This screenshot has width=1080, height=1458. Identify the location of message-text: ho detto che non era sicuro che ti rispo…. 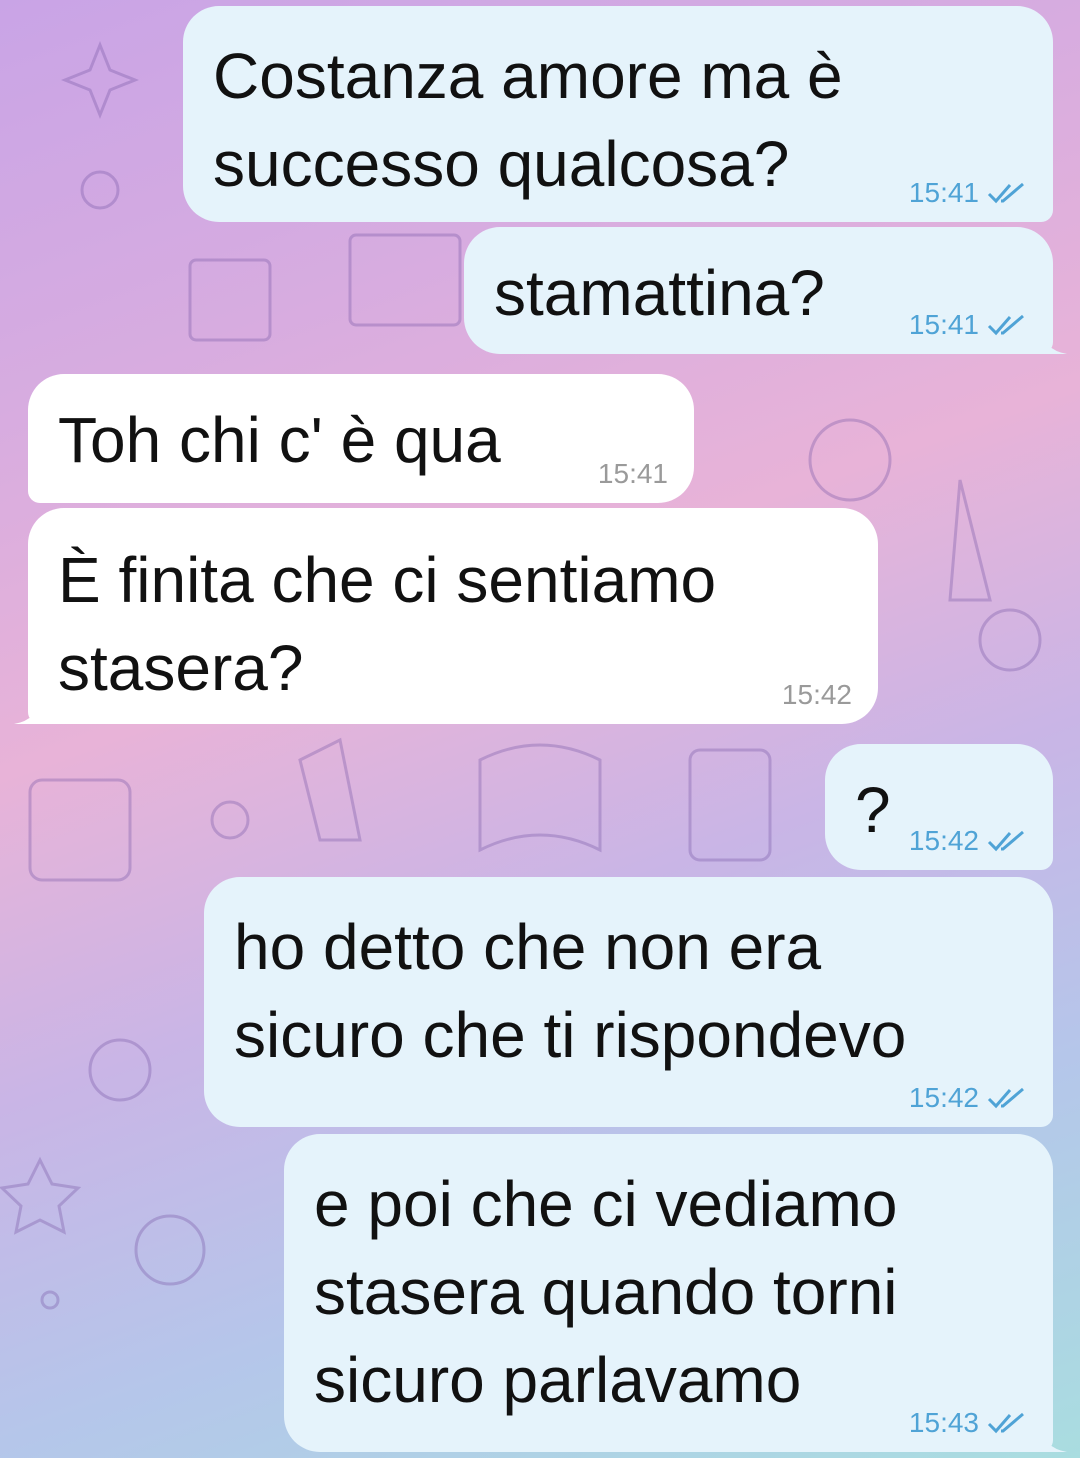
(570, 991).